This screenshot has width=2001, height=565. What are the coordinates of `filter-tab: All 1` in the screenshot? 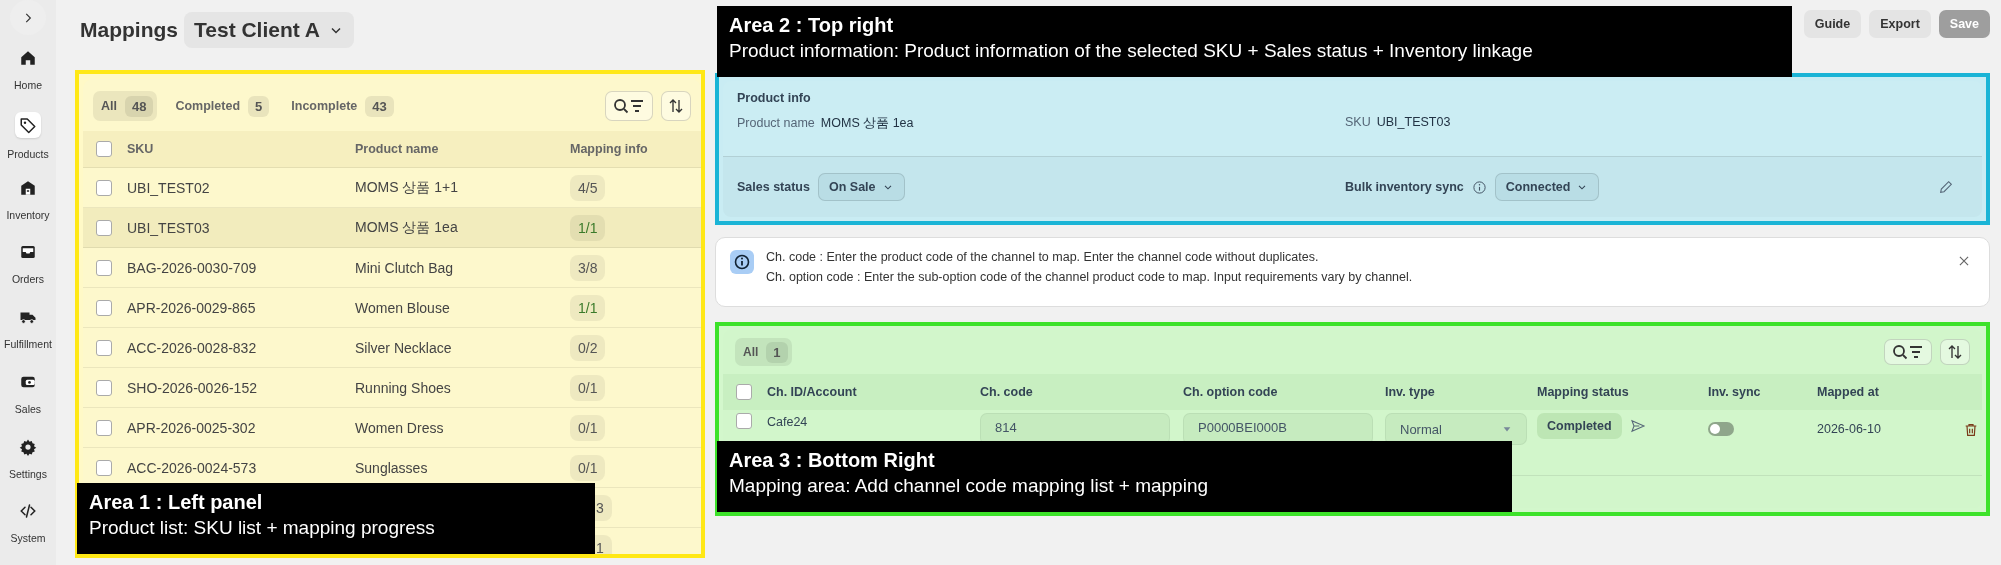 It's located at (763, 352).